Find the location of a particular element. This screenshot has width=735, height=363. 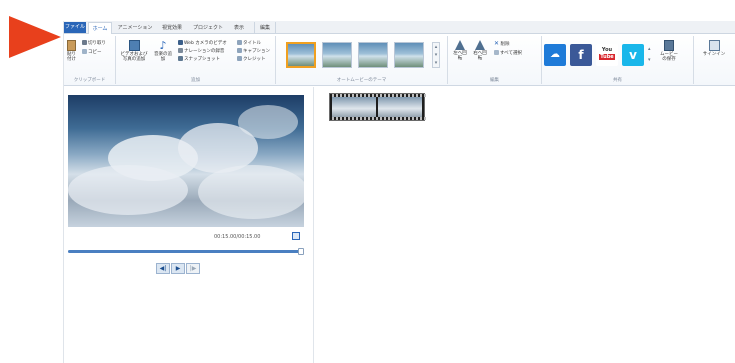

remove-button: ✕ 削除 is located at coordinates (501, 44).